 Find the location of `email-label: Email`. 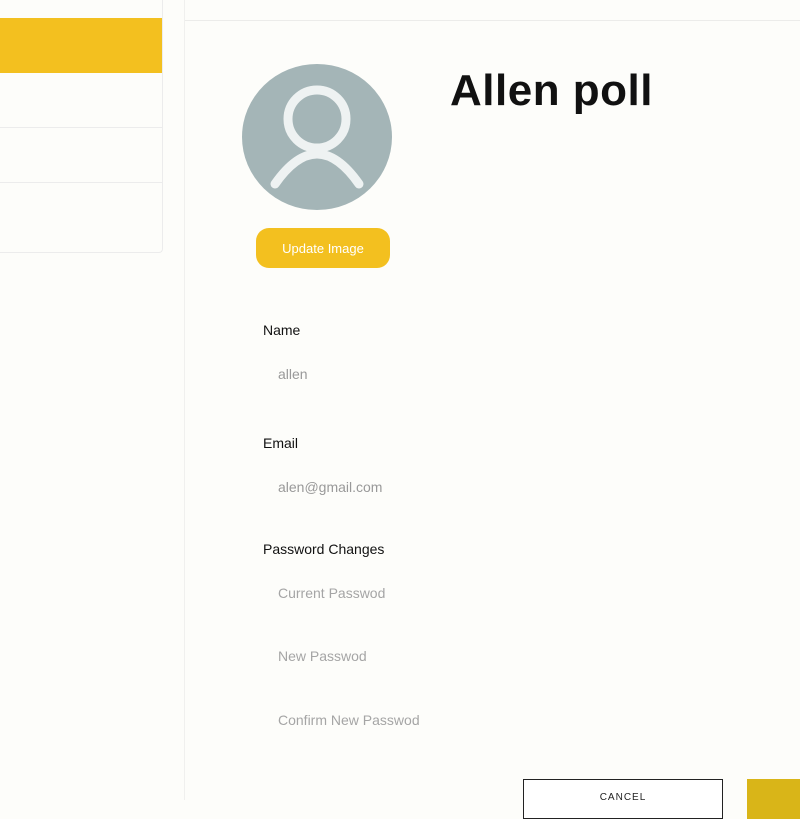

email-label: Email is located at coordinates (281, 443).